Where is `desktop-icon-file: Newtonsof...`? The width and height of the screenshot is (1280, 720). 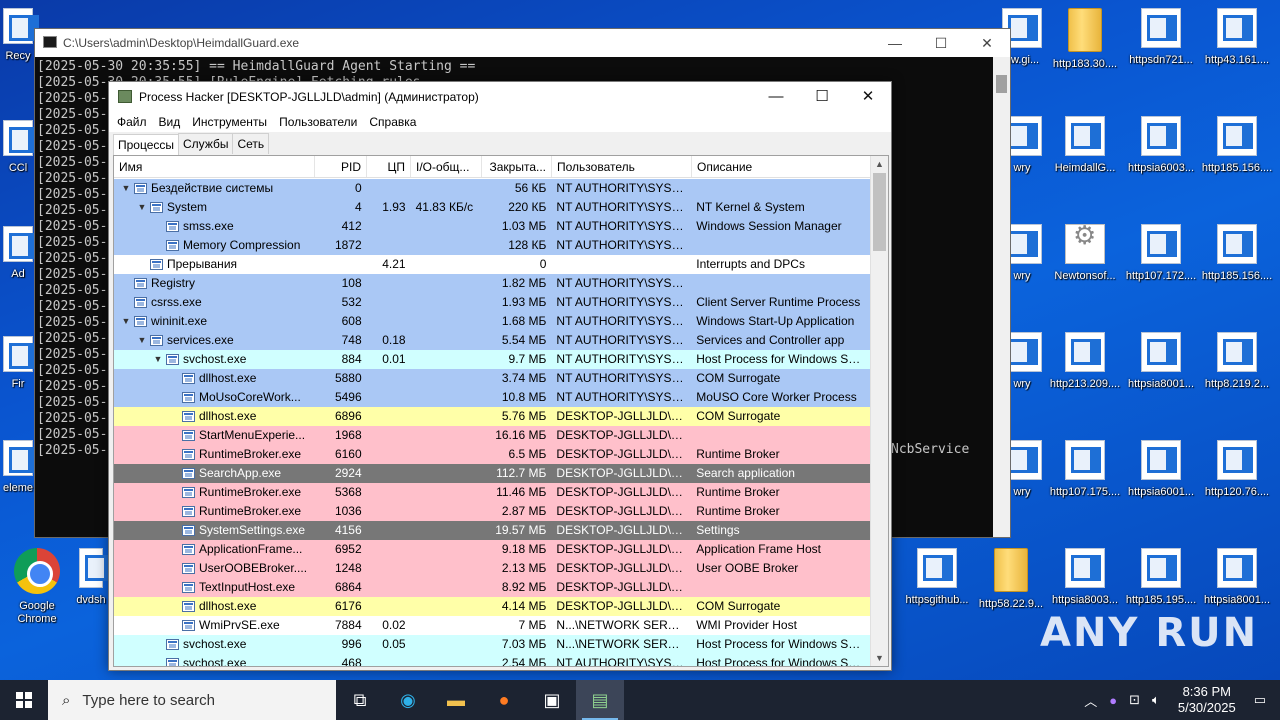 desktop-icon-file: Newtonsof... is located at coordinates (1085, 253).